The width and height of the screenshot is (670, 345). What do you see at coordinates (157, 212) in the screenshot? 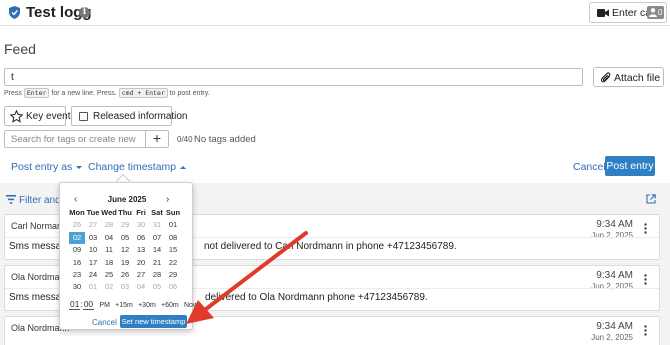
I see `weekday-header: Sat` at bounding box center [157, 212].